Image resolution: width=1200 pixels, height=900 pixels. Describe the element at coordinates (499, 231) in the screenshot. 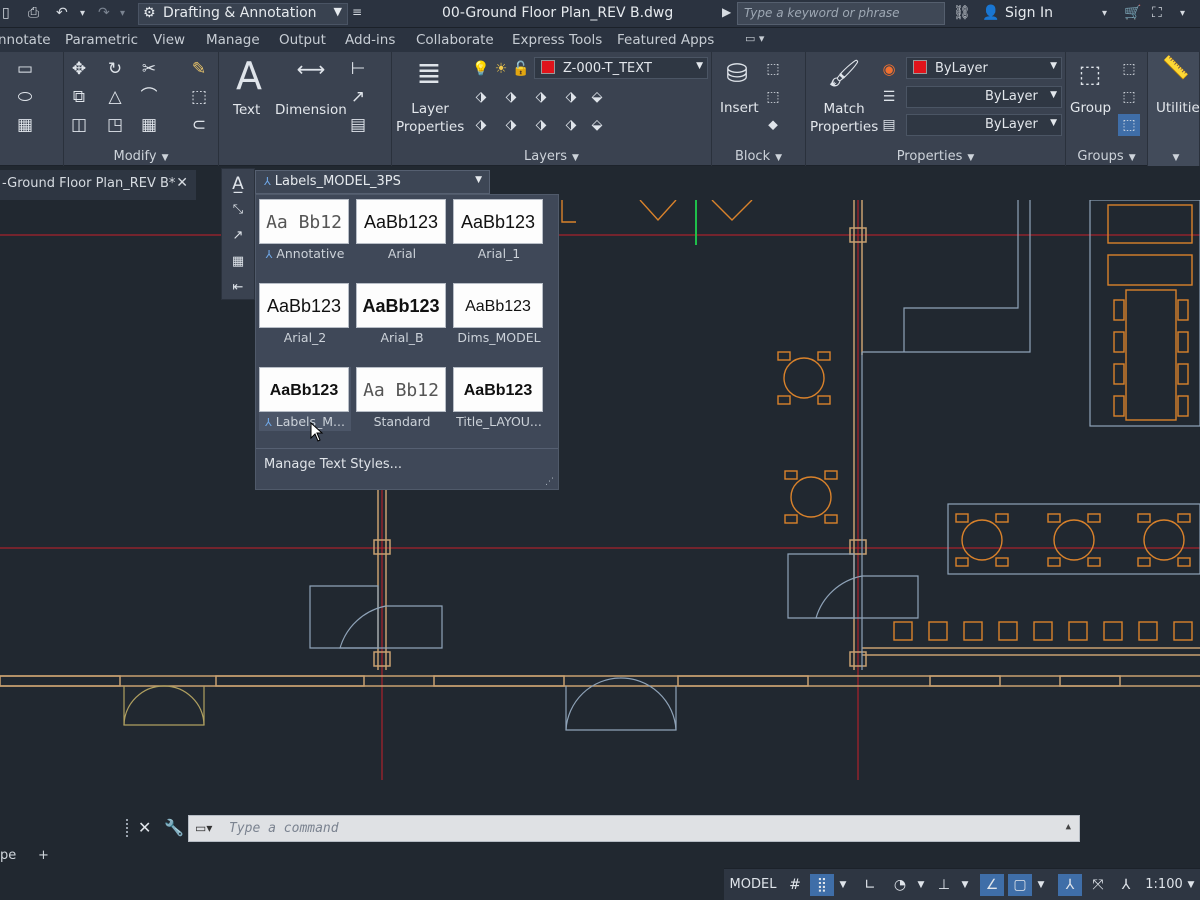

I see `text-style-arial-1: AaBb123 Arial_1` at that location.